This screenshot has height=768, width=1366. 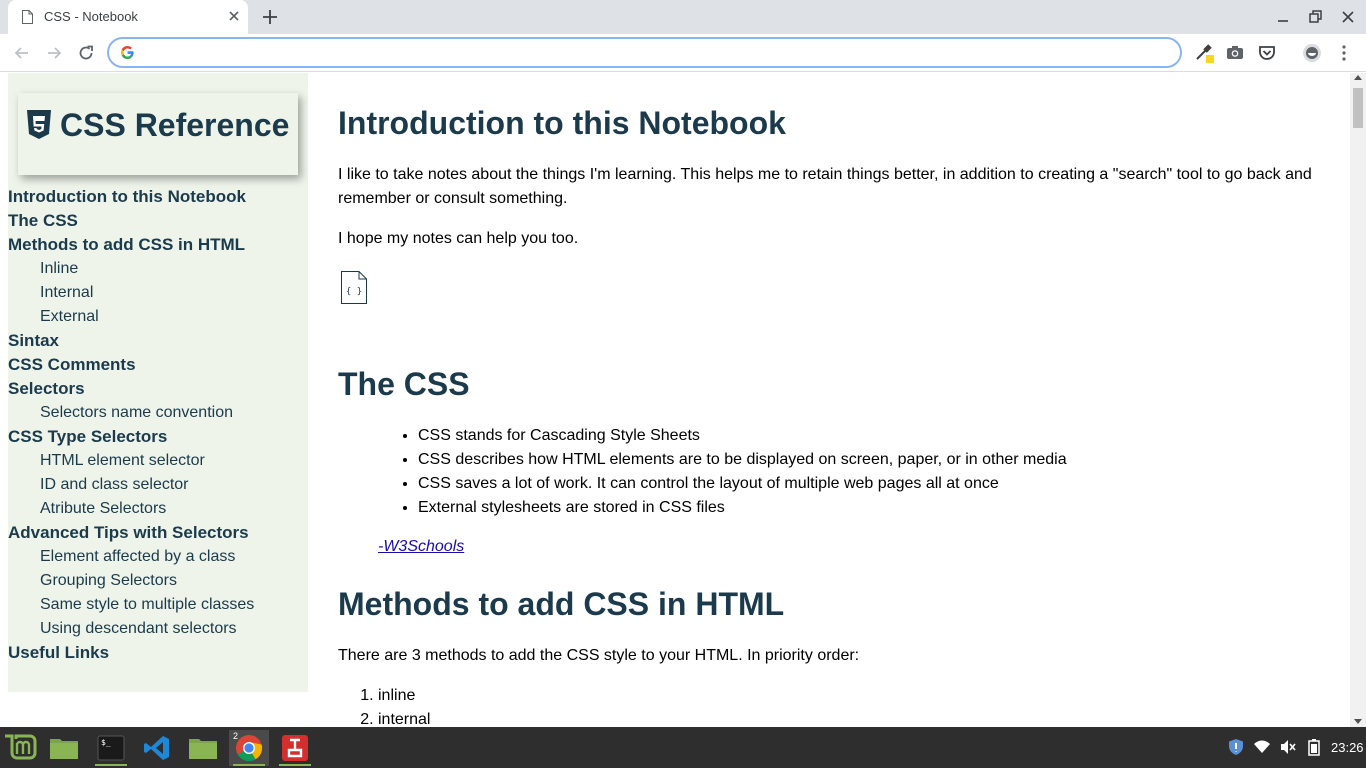 What do you see at coordinates (158, 533) in the screenshot?
I see `sidebar-link: Advanced Tips with Selectors` at bounding box center [158, 533].